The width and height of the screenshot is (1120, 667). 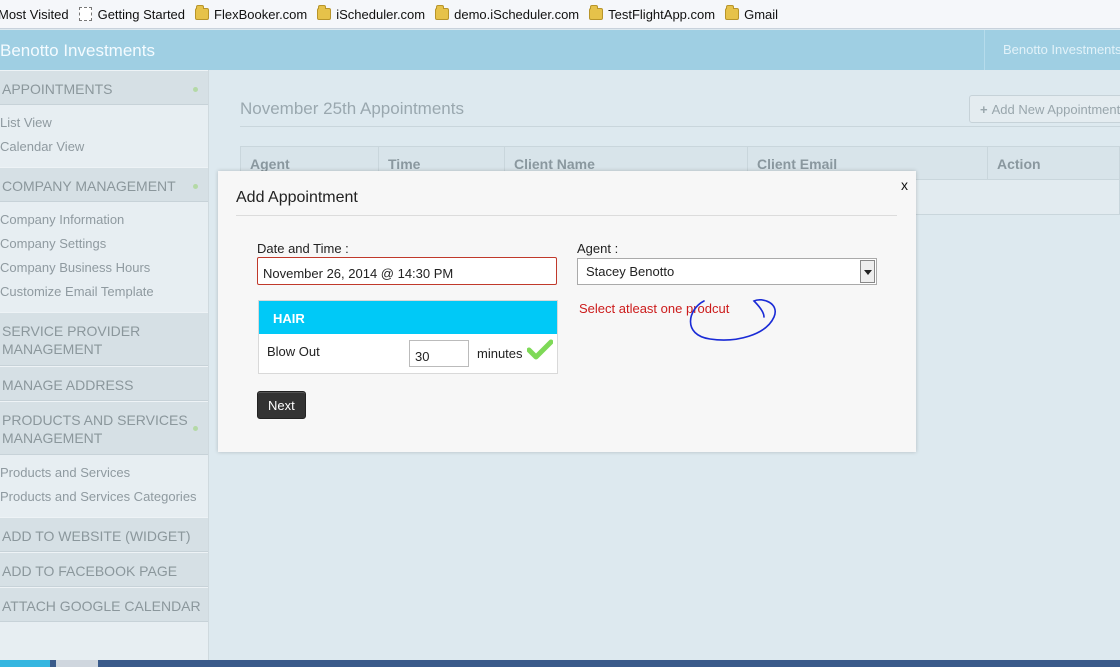 I want to click on page-title: November 25th Appointments, so click(x=352, y=108).